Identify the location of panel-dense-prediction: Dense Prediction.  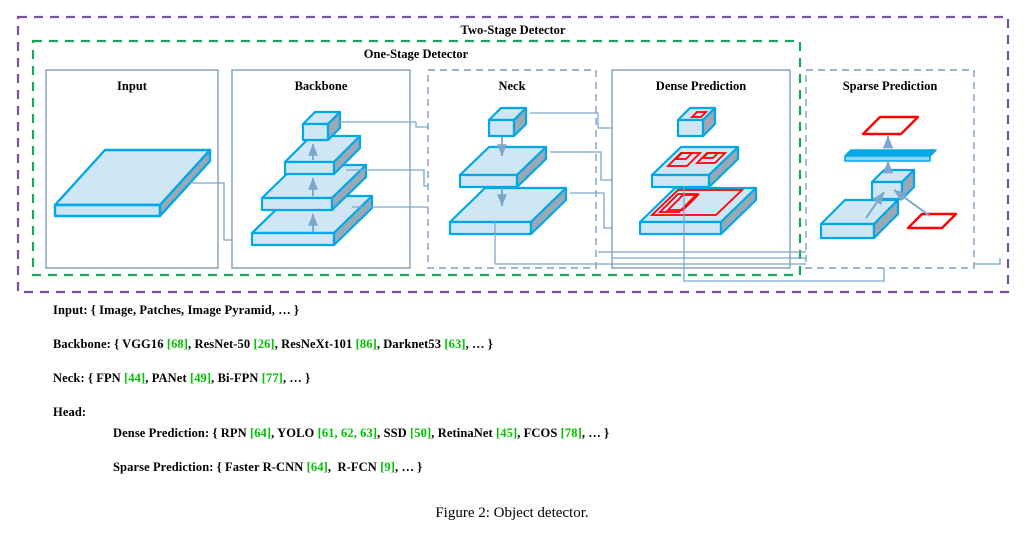
(701, 169).